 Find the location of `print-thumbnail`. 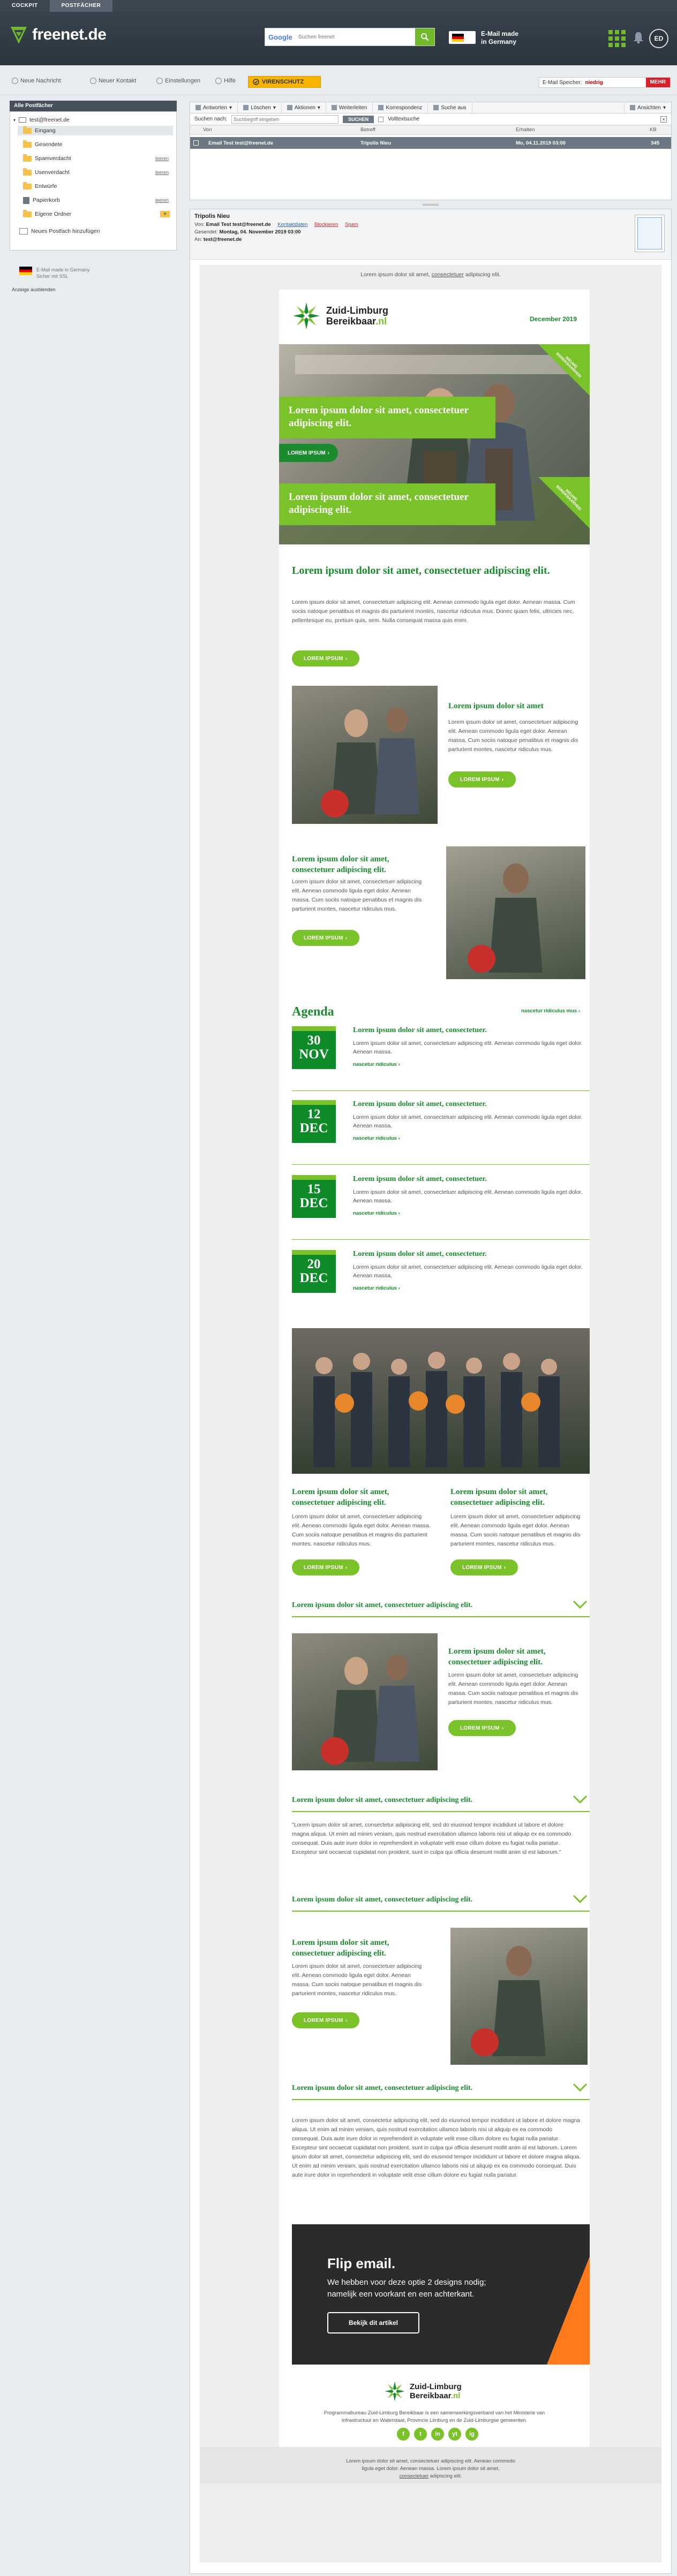

print-thumbnail is located at coordinates (650, 233).